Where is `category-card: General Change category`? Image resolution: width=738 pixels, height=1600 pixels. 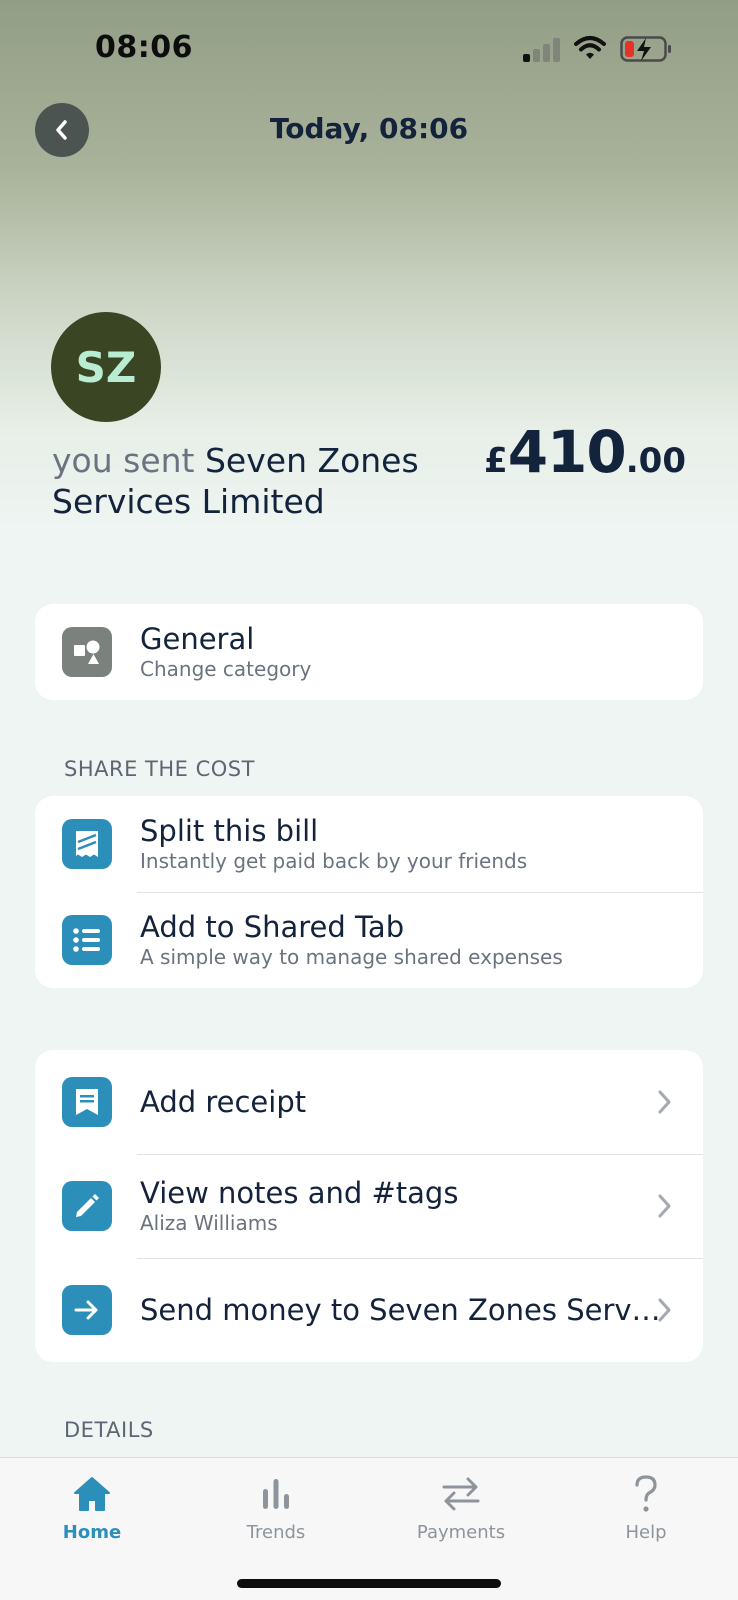 category-card: General Change category is located at coordinates (369, 652).